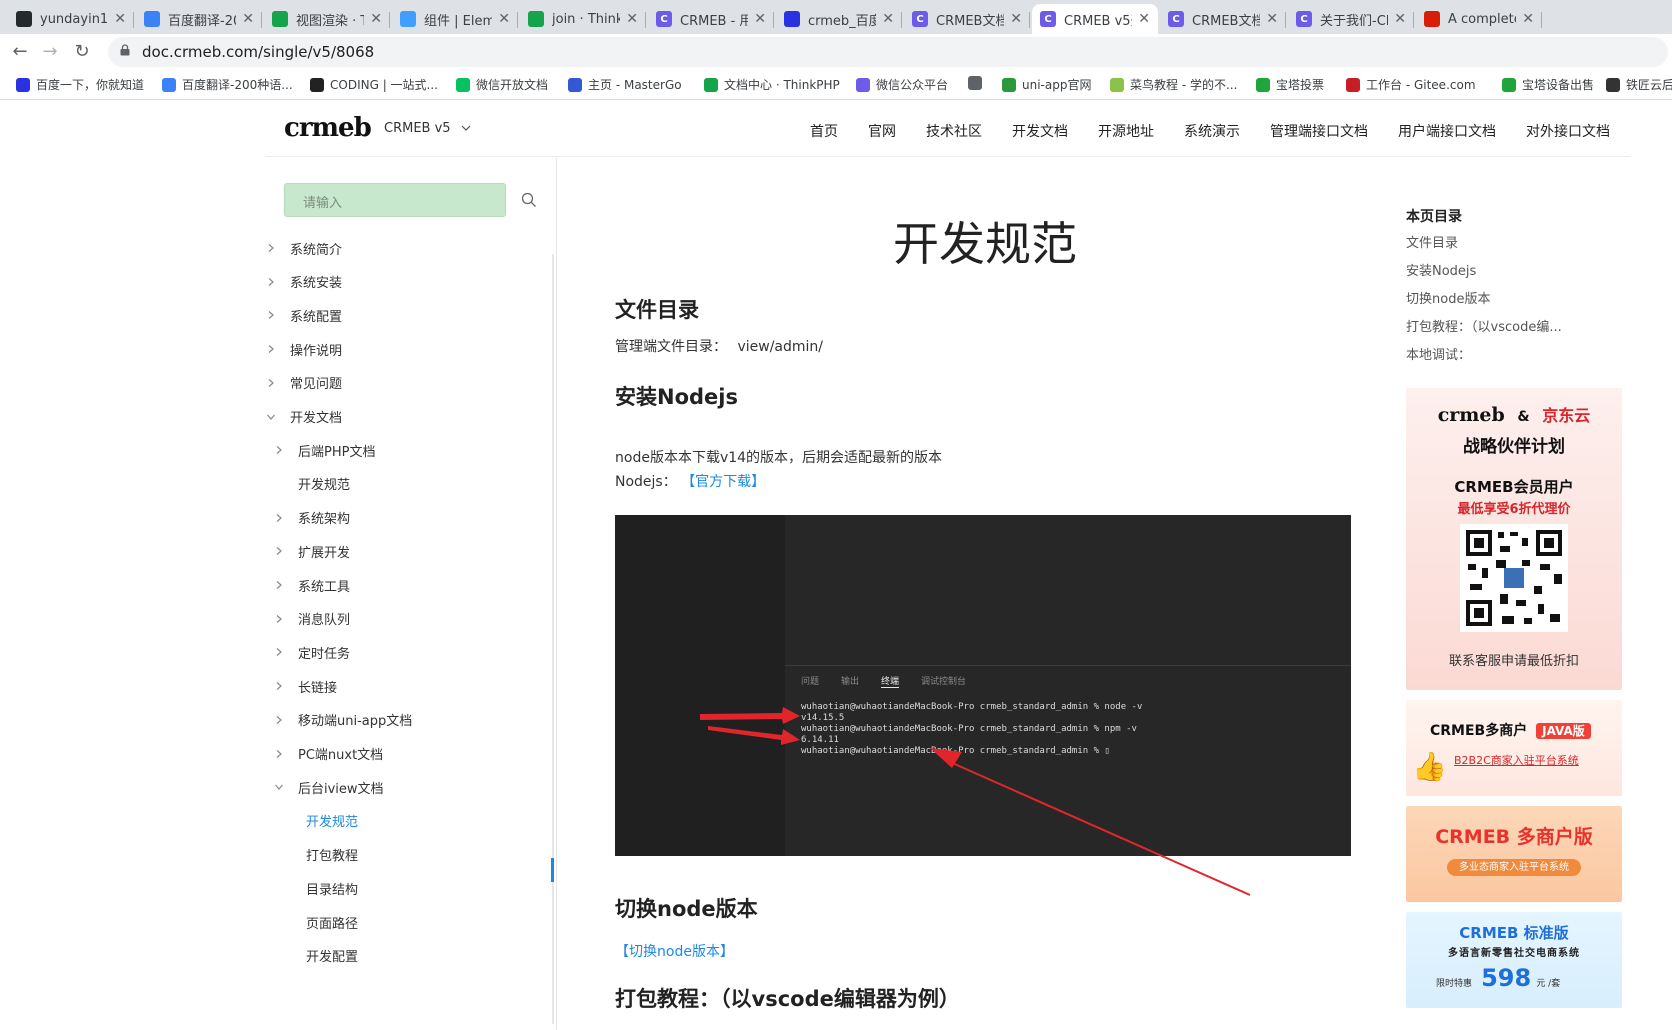 Image resolution: width=1672 pixels, height=1030 pixels. I want to click on bookmark-item, so click(978, 83).